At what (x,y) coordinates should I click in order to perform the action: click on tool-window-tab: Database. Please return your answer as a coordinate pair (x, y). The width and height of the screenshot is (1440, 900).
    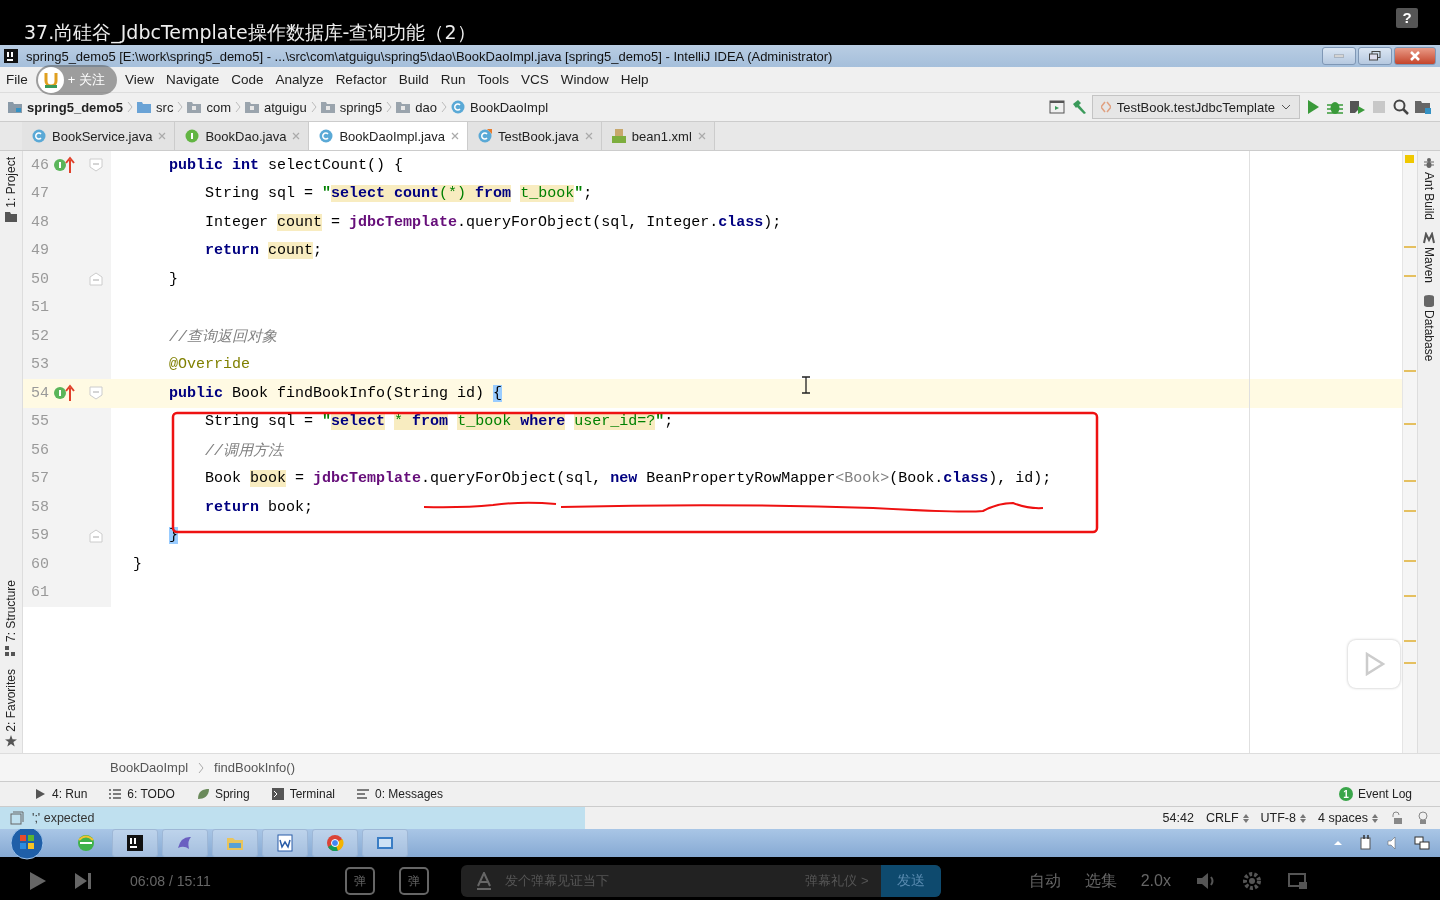
    Looking at the image, I should click on (1429, 336).